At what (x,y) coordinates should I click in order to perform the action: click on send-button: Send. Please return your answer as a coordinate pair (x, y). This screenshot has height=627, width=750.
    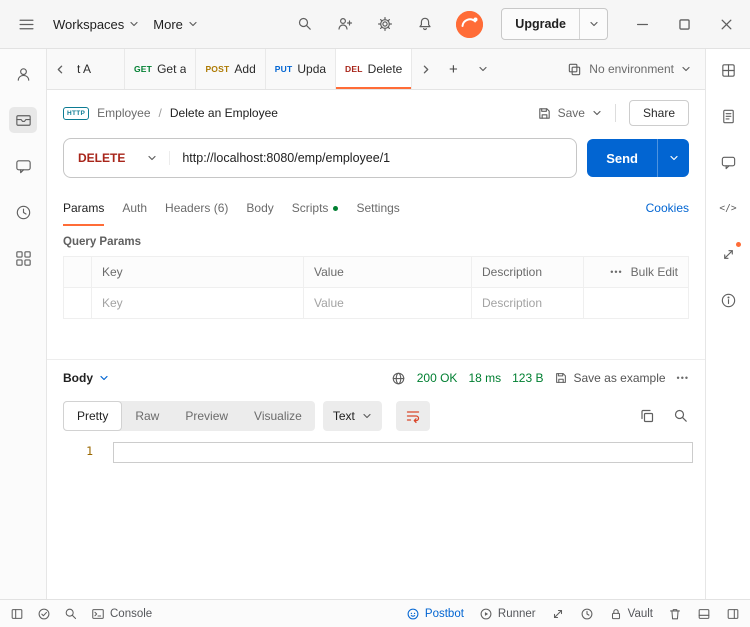
    Looking at the image, I should click on (622, 158).